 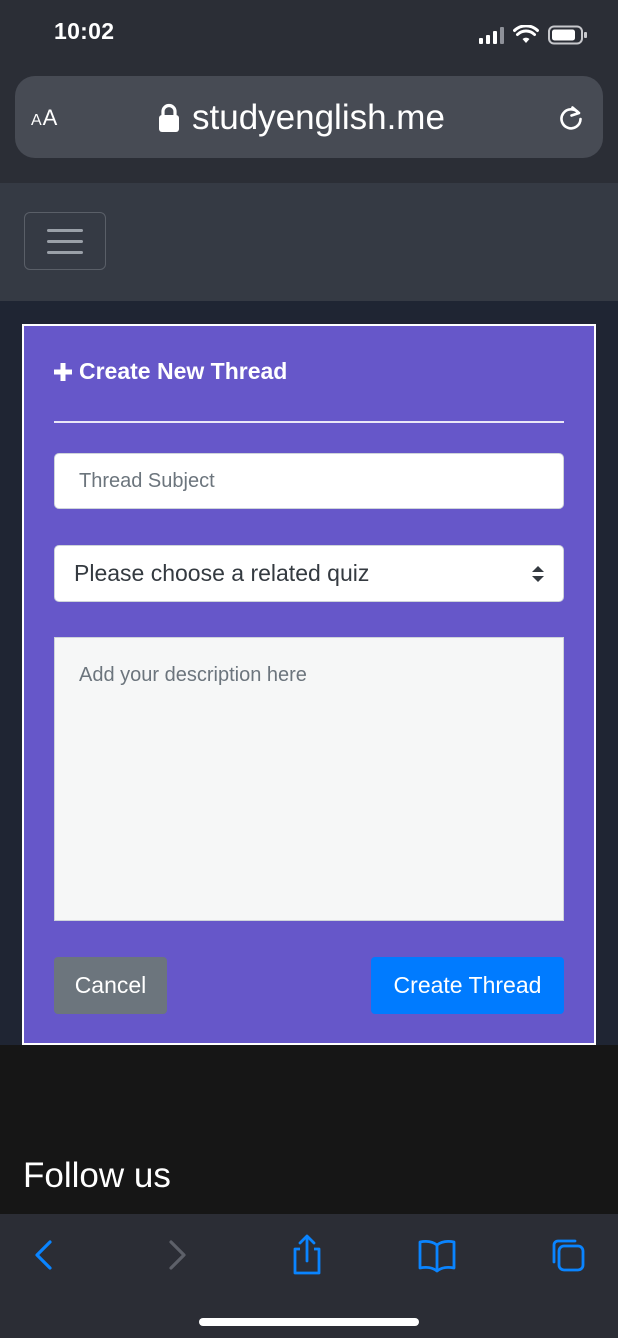 What do you see at coordinates (169, 117) in the screenshot?
I see `lock-icon` at bounding box center [169, 117].